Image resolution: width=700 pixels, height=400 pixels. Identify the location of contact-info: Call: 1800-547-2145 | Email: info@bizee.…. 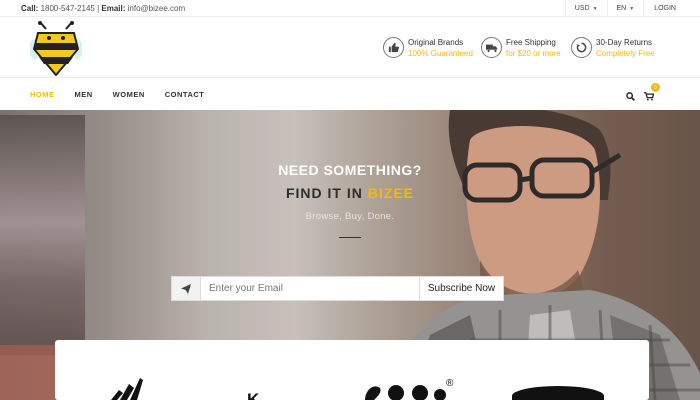
(103, 8).